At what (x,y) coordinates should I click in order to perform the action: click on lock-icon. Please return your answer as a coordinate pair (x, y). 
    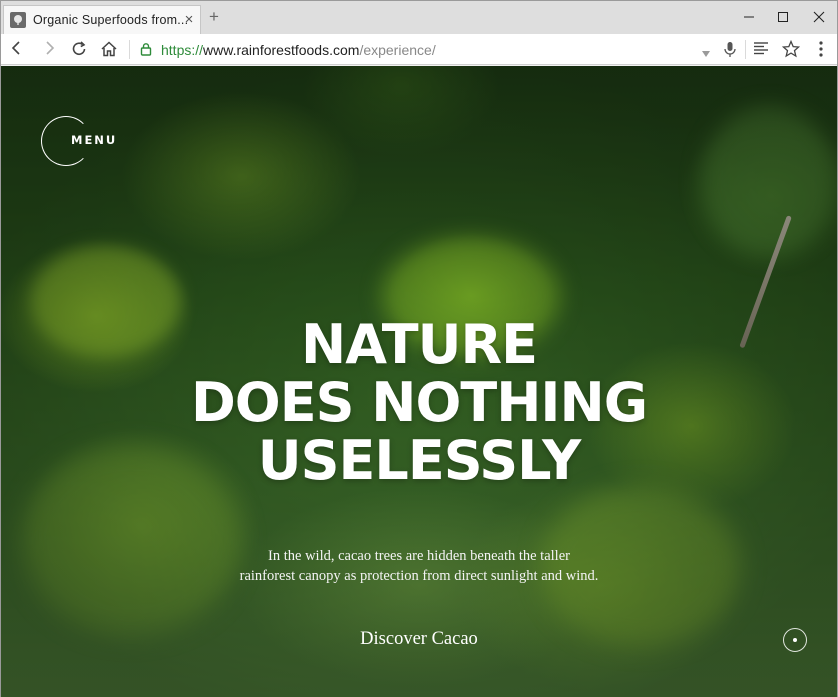
    Looking at the image, I should click on (146, 49).